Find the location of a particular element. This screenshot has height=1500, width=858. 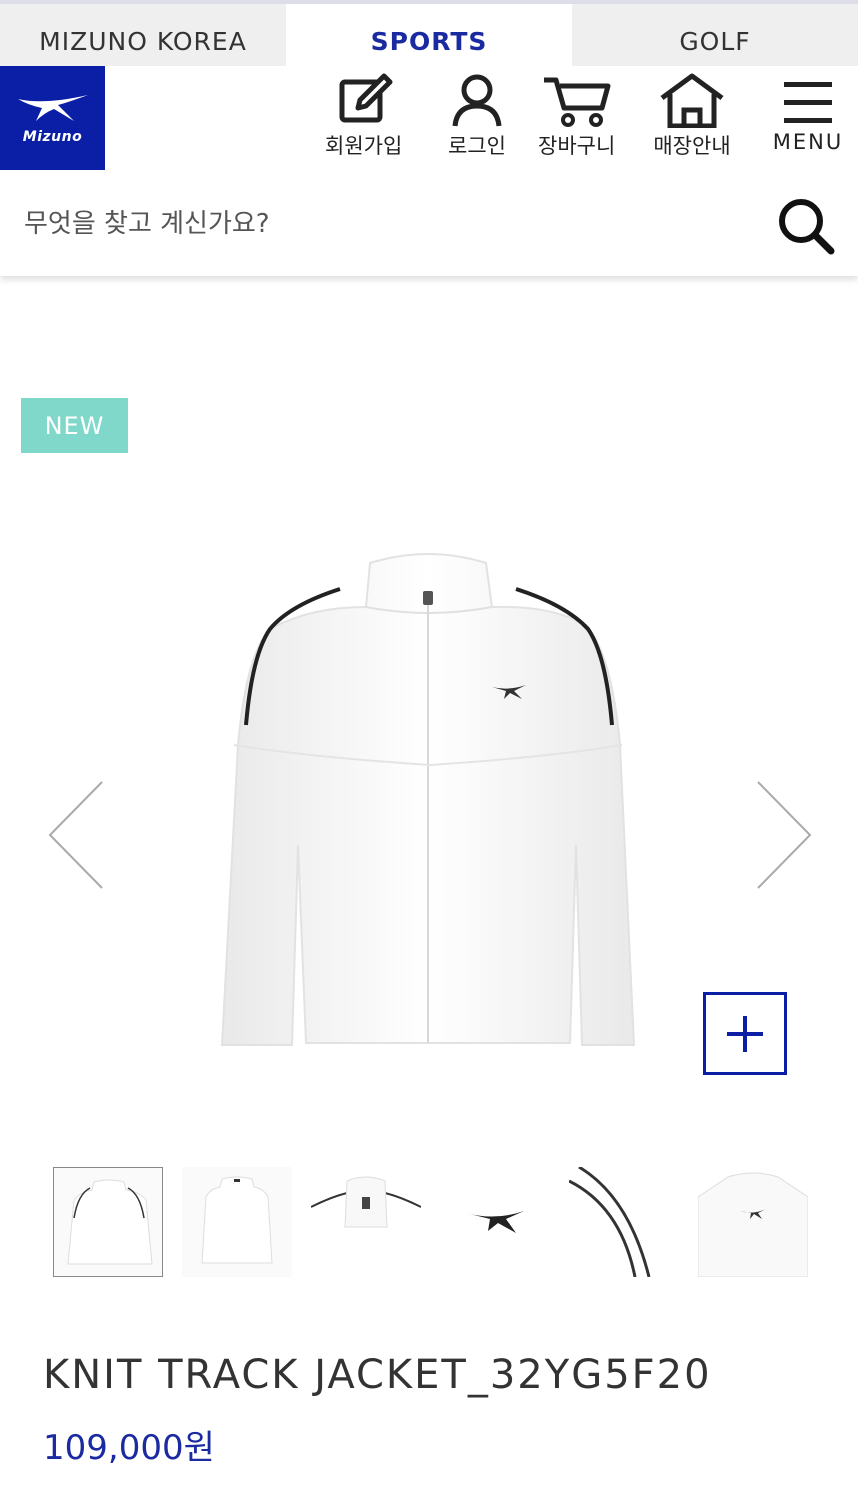

thumbnail-jacket-back is located at coordinates (237, 1220).